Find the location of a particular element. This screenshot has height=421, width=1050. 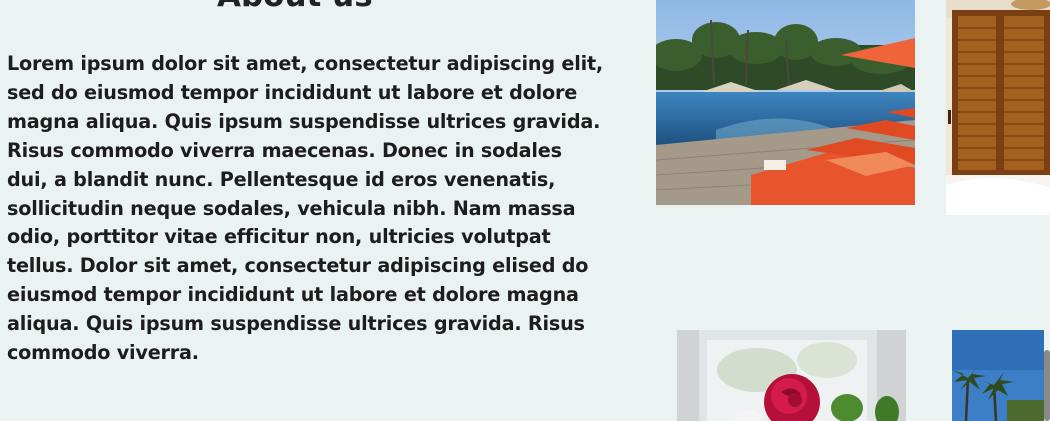

pool-loungers-photo is located at coordinates (785, 102).